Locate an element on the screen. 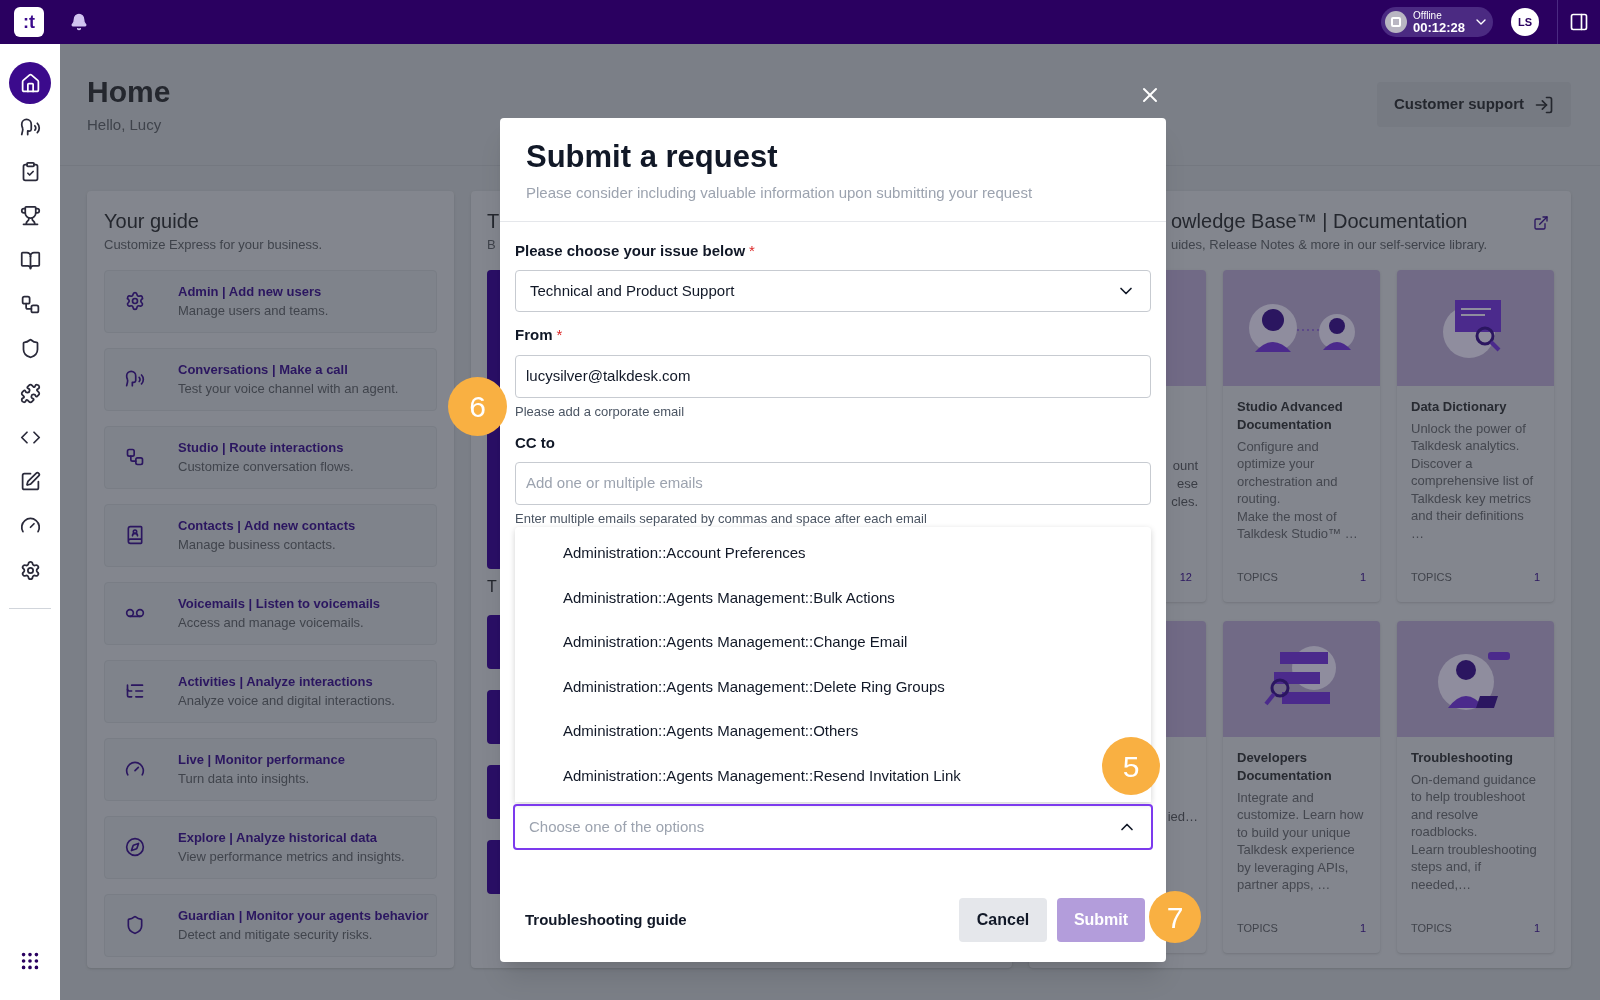 The width and height of the screenshot is (1600, 1000). guide-item-description: Test your voice channel with an agent. is located at coordinates (288, 389).